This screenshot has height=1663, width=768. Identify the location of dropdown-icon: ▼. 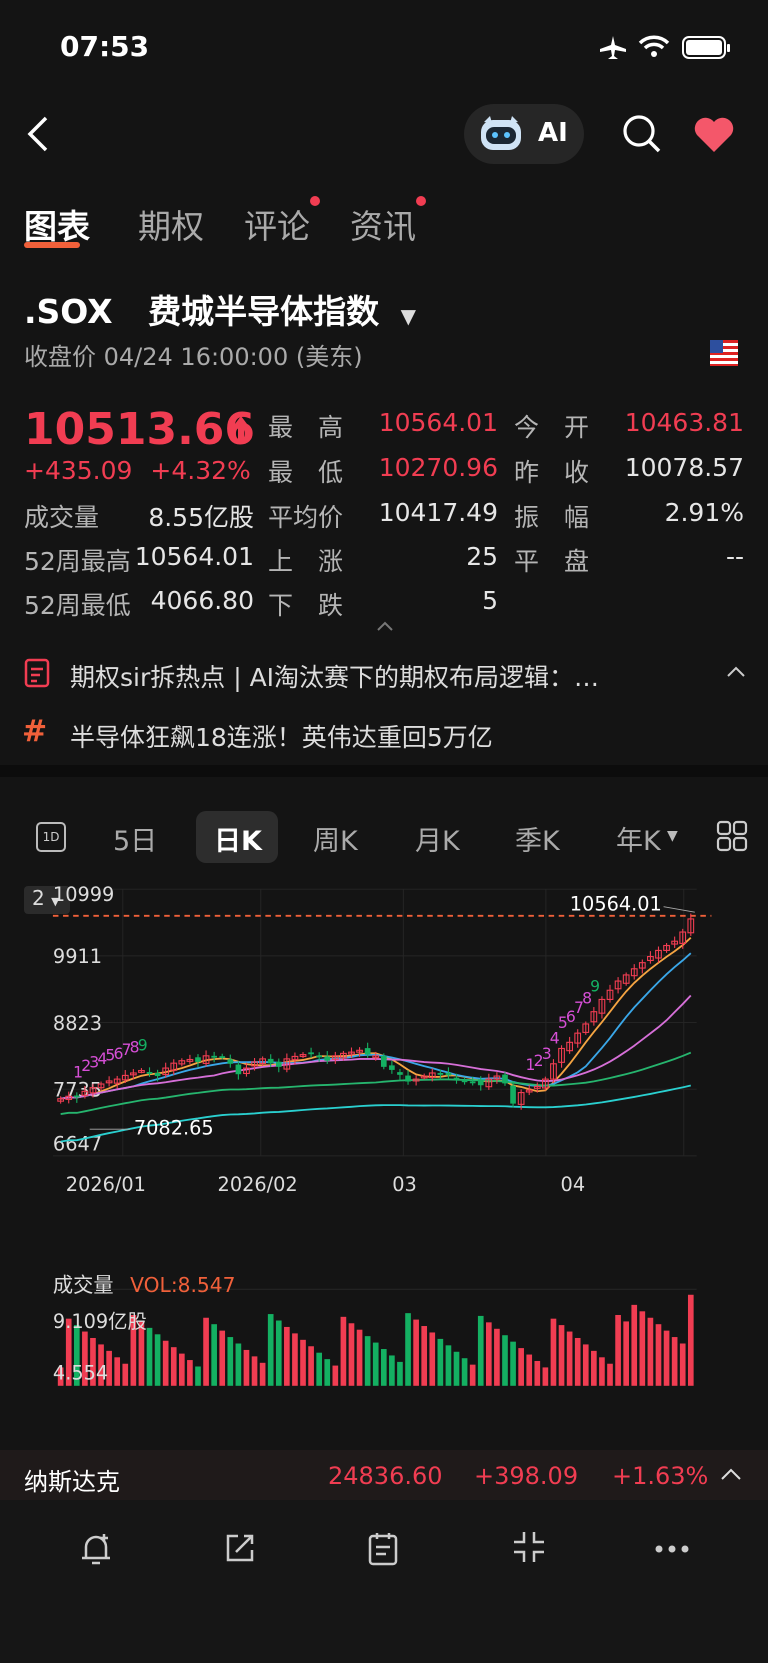
(408, 316).